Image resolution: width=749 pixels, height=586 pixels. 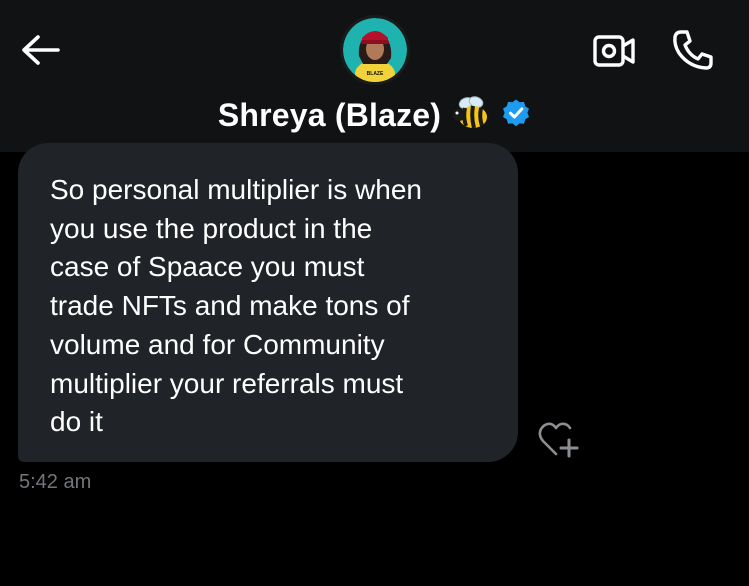 I want to click on title-row: Shreya (Blaze), so click(x=374, y=115).